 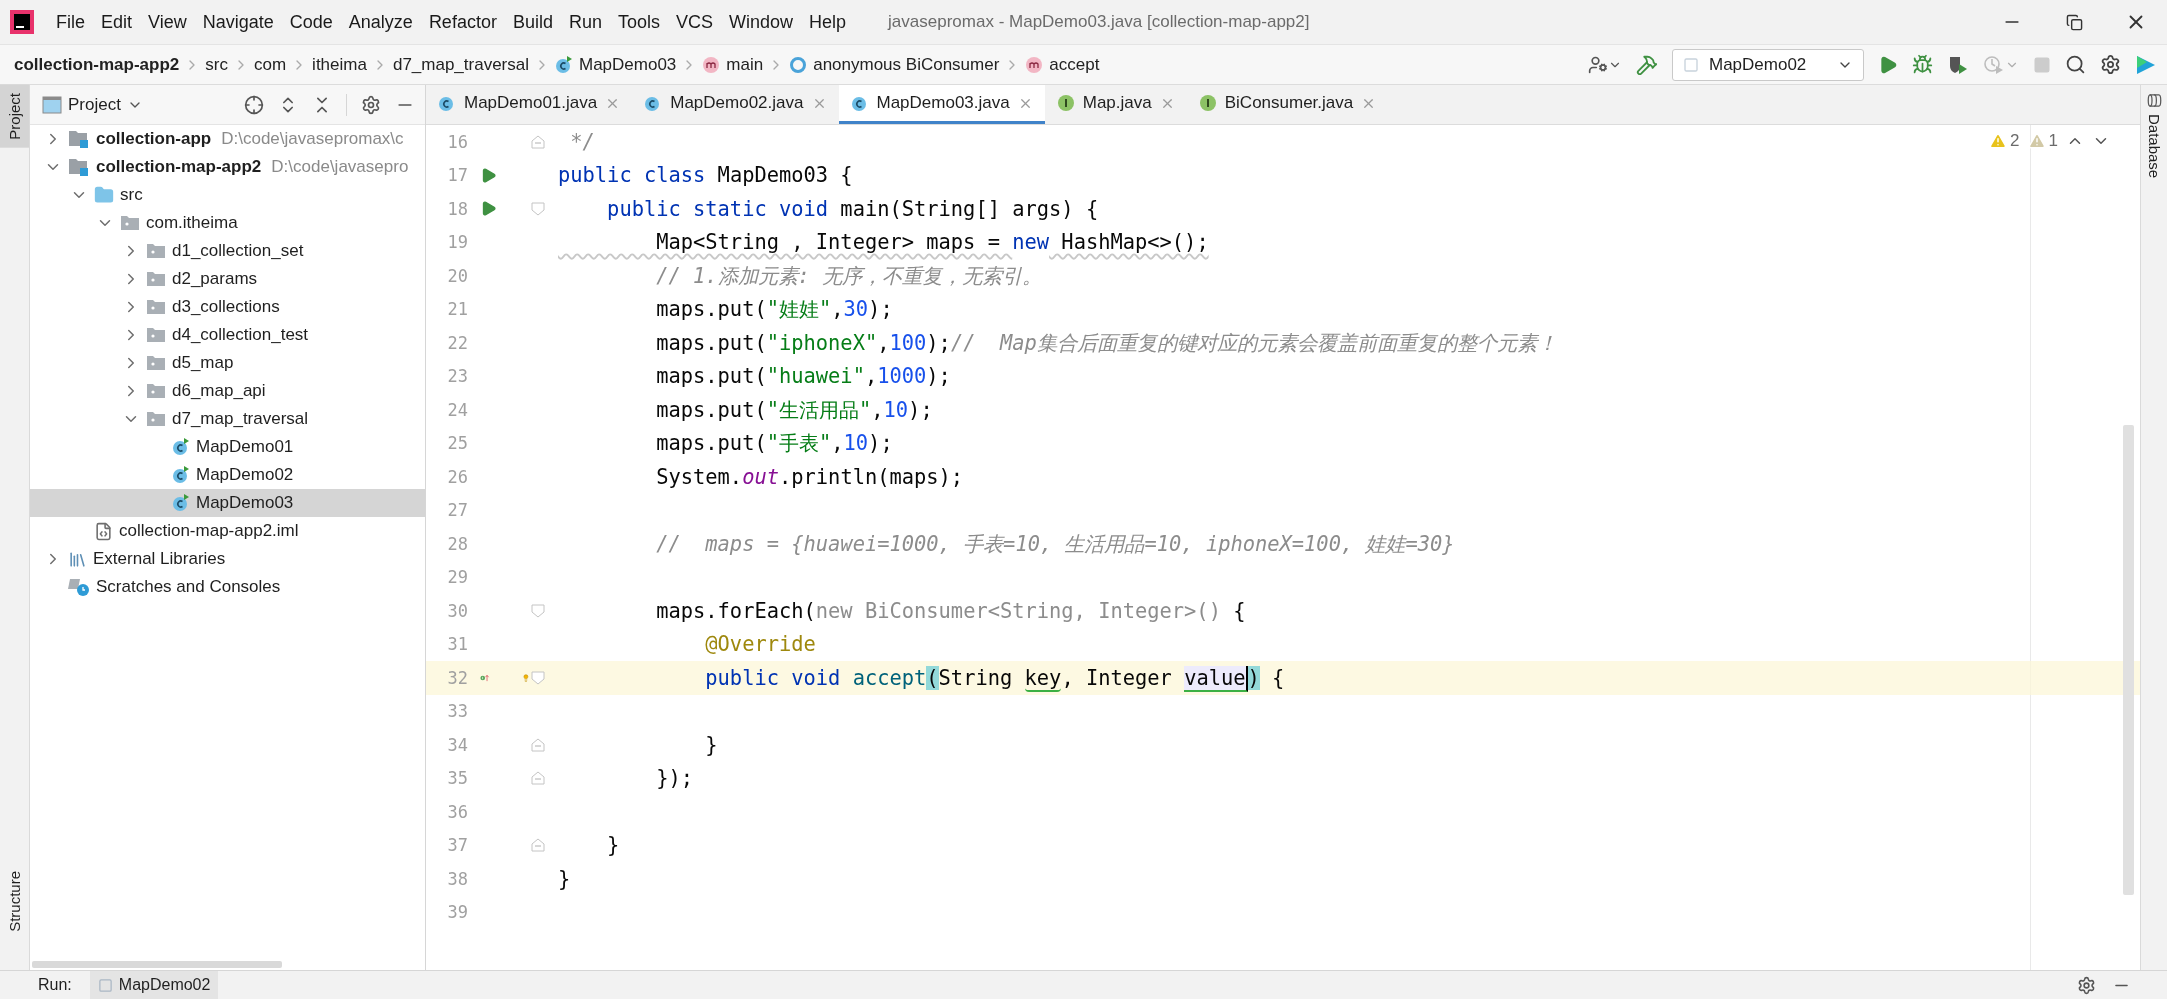 I want to click on tree-label: d6_map_api, so click(x=219, y=391).